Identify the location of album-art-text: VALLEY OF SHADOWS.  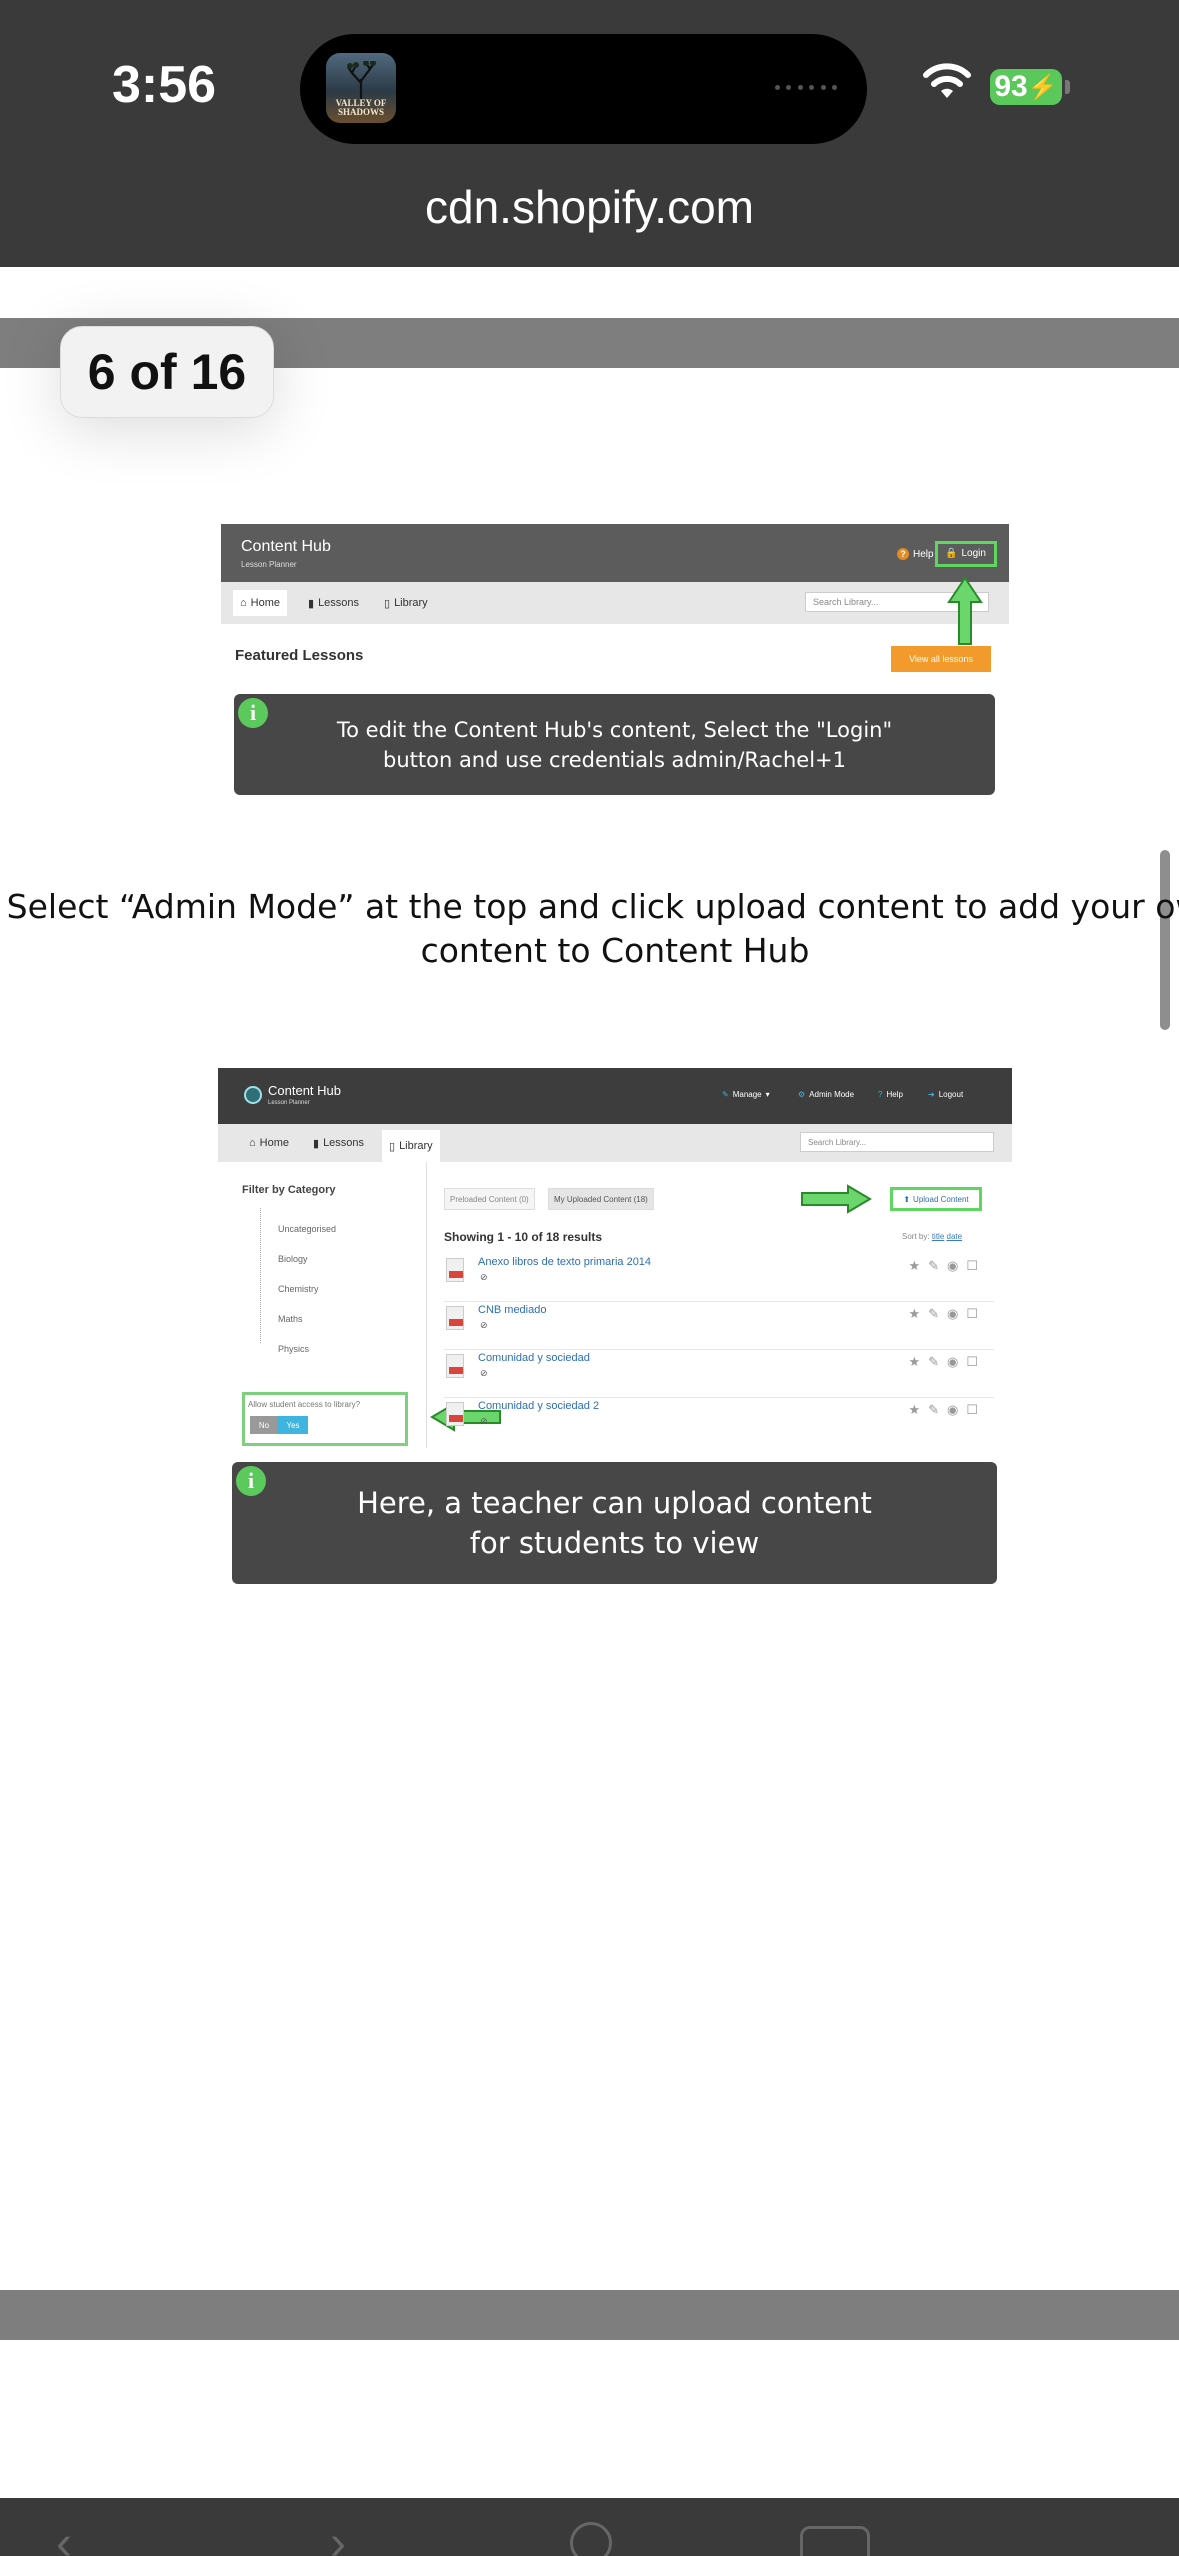
(361, 107).